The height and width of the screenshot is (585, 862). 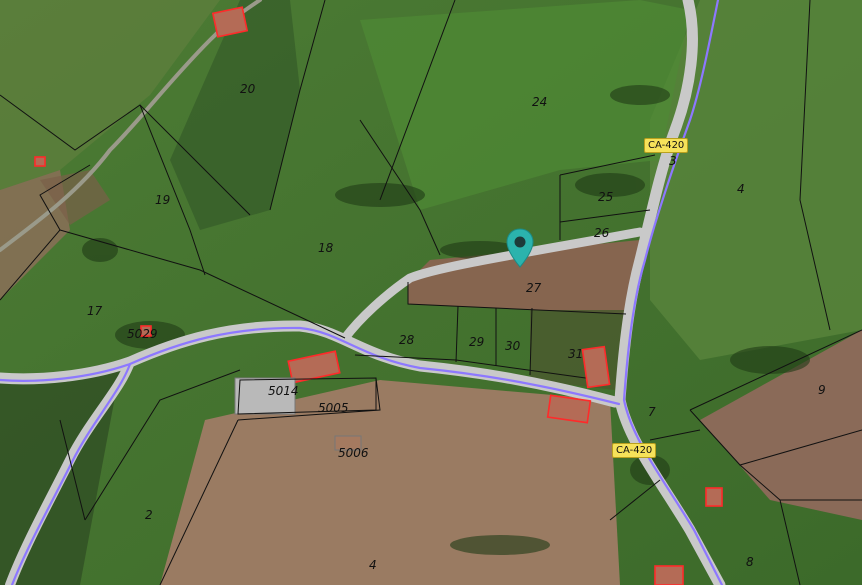 I want to click on parcel-label: 19, so click(x=162, y=200).